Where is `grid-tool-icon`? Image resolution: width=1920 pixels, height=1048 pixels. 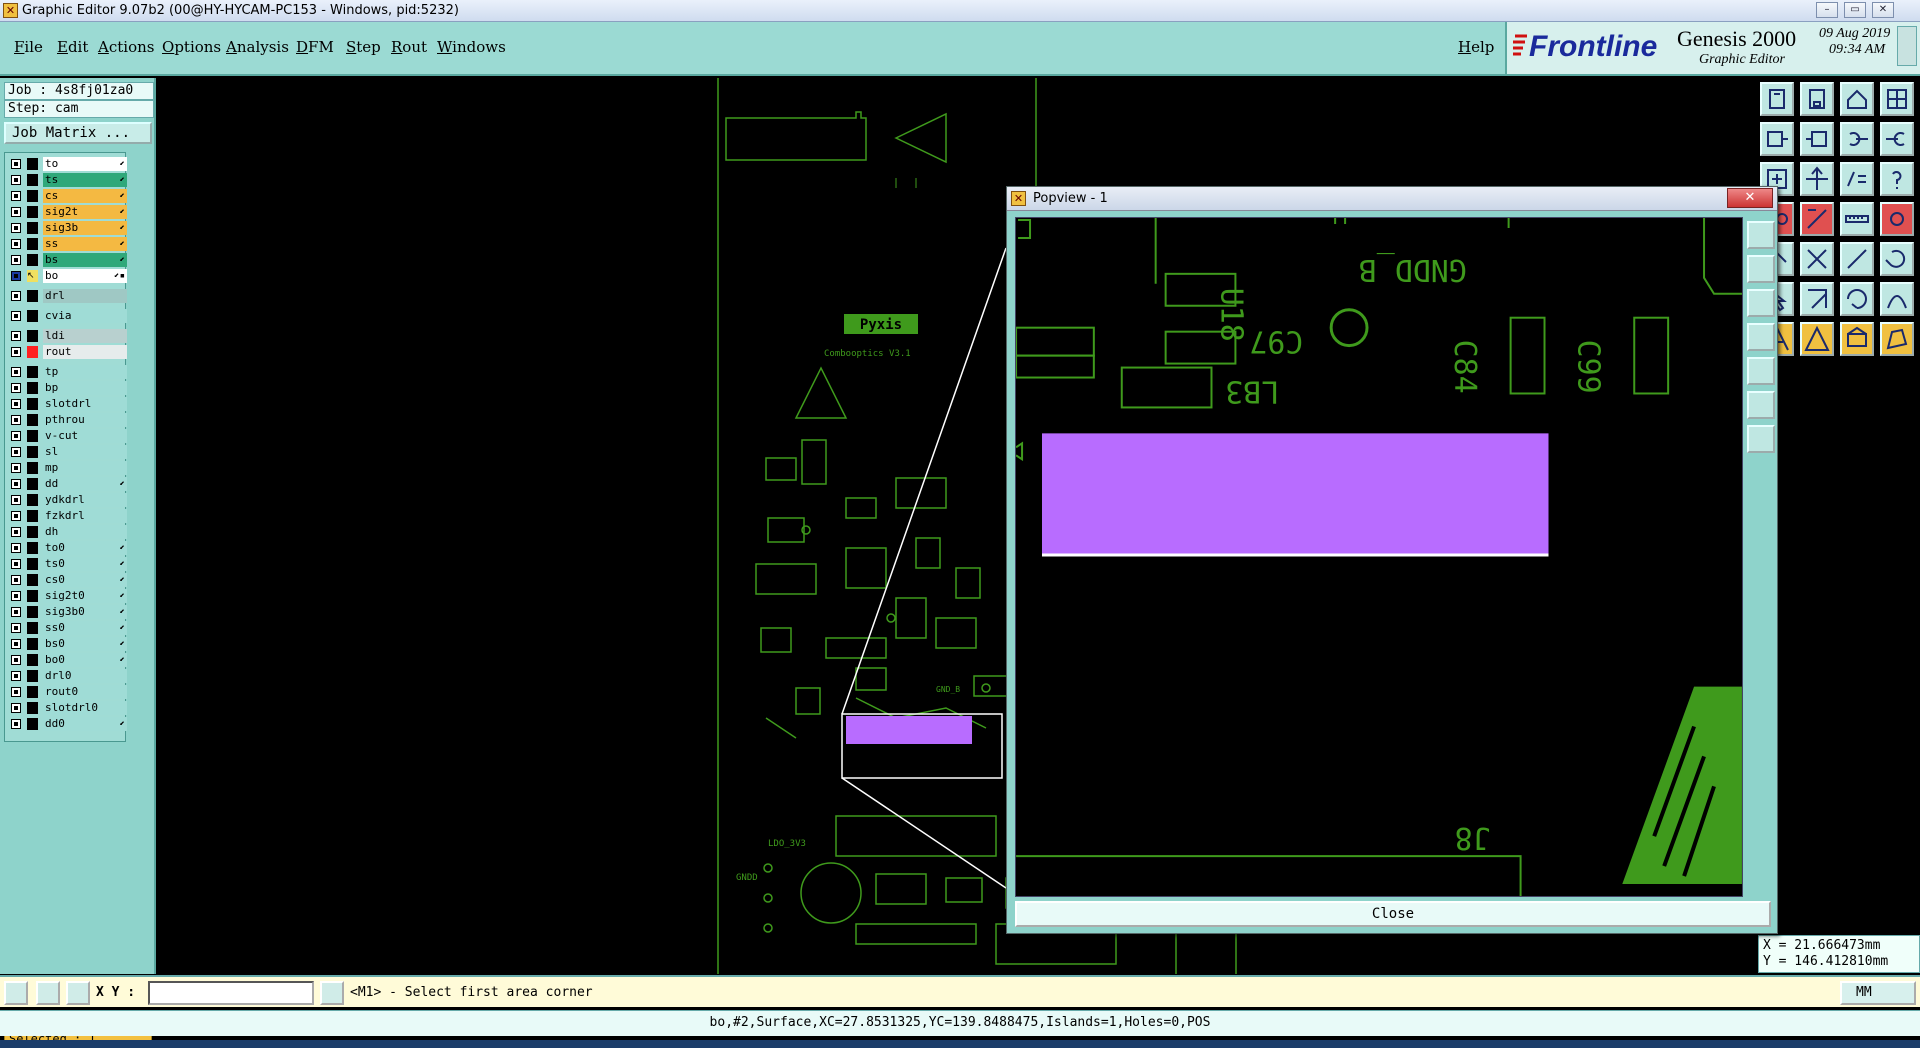
grid-tool-icon is located at coordinates (78, 993).